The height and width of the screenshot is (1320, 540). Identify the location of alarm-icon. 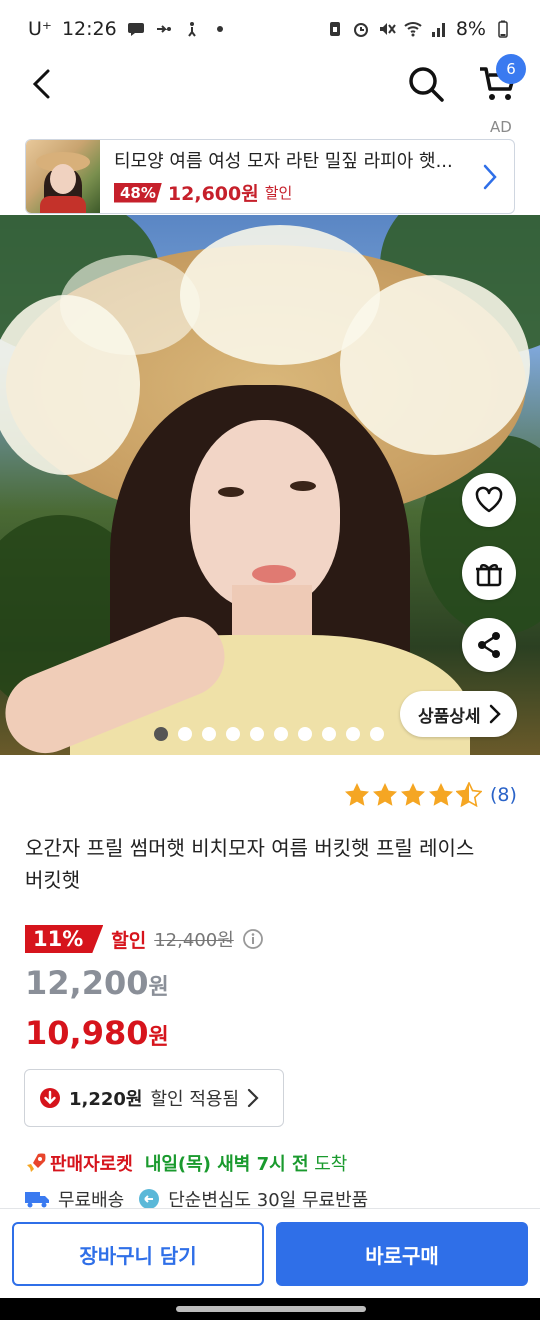
(360, 30).